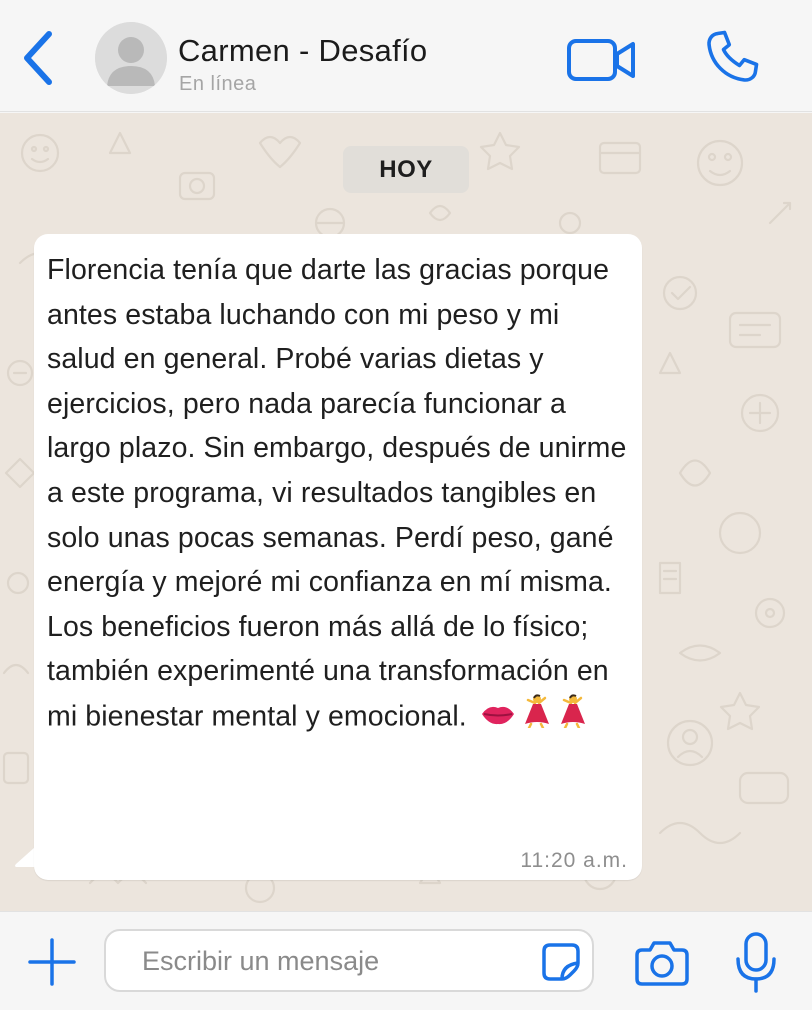  I want to click on sticker-icon, so click(561, 962).